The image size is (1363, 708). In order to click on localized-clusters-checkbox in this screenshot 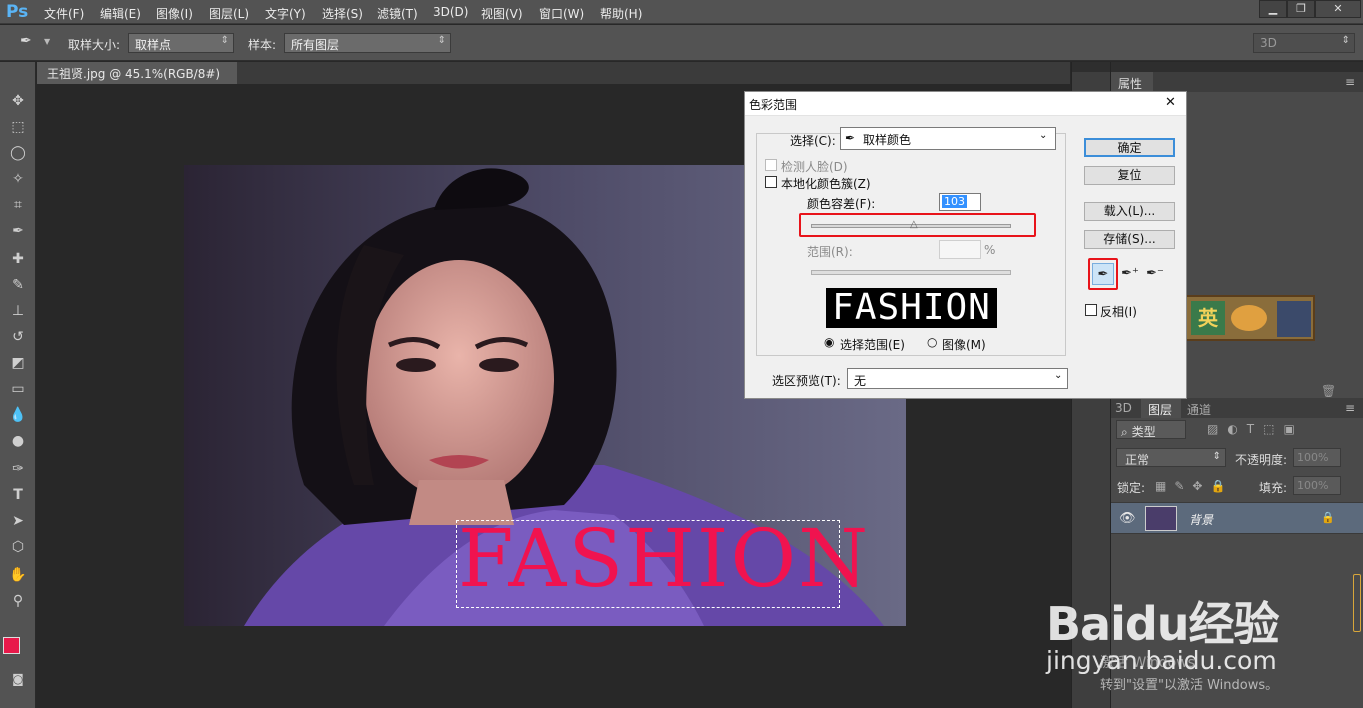, I will do `click(771, 182)`.